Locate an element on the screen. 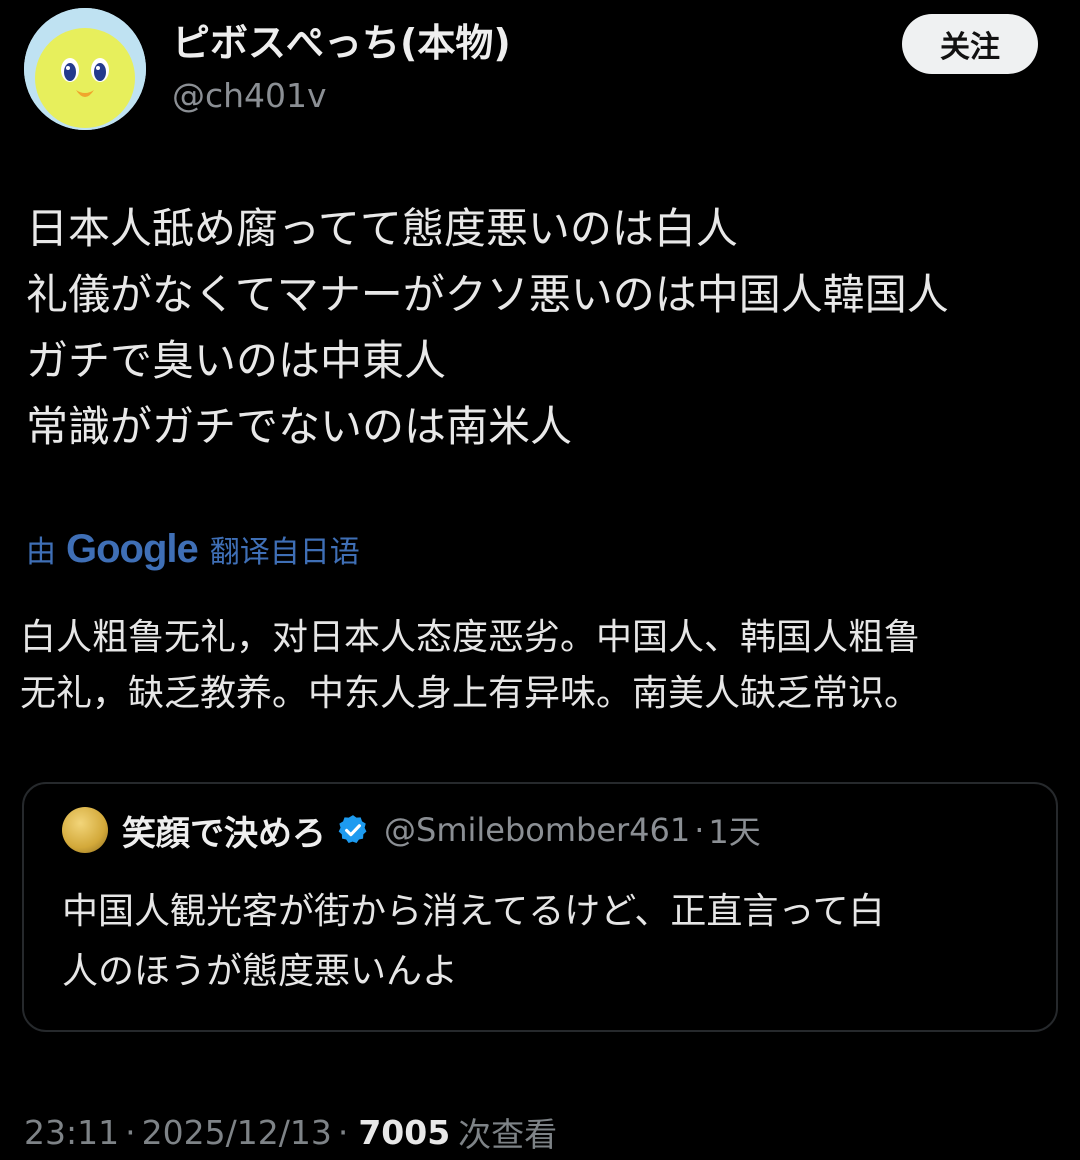  translation-attribution: 由 Google 翻译自日语 is located at coordinates (193, 549).